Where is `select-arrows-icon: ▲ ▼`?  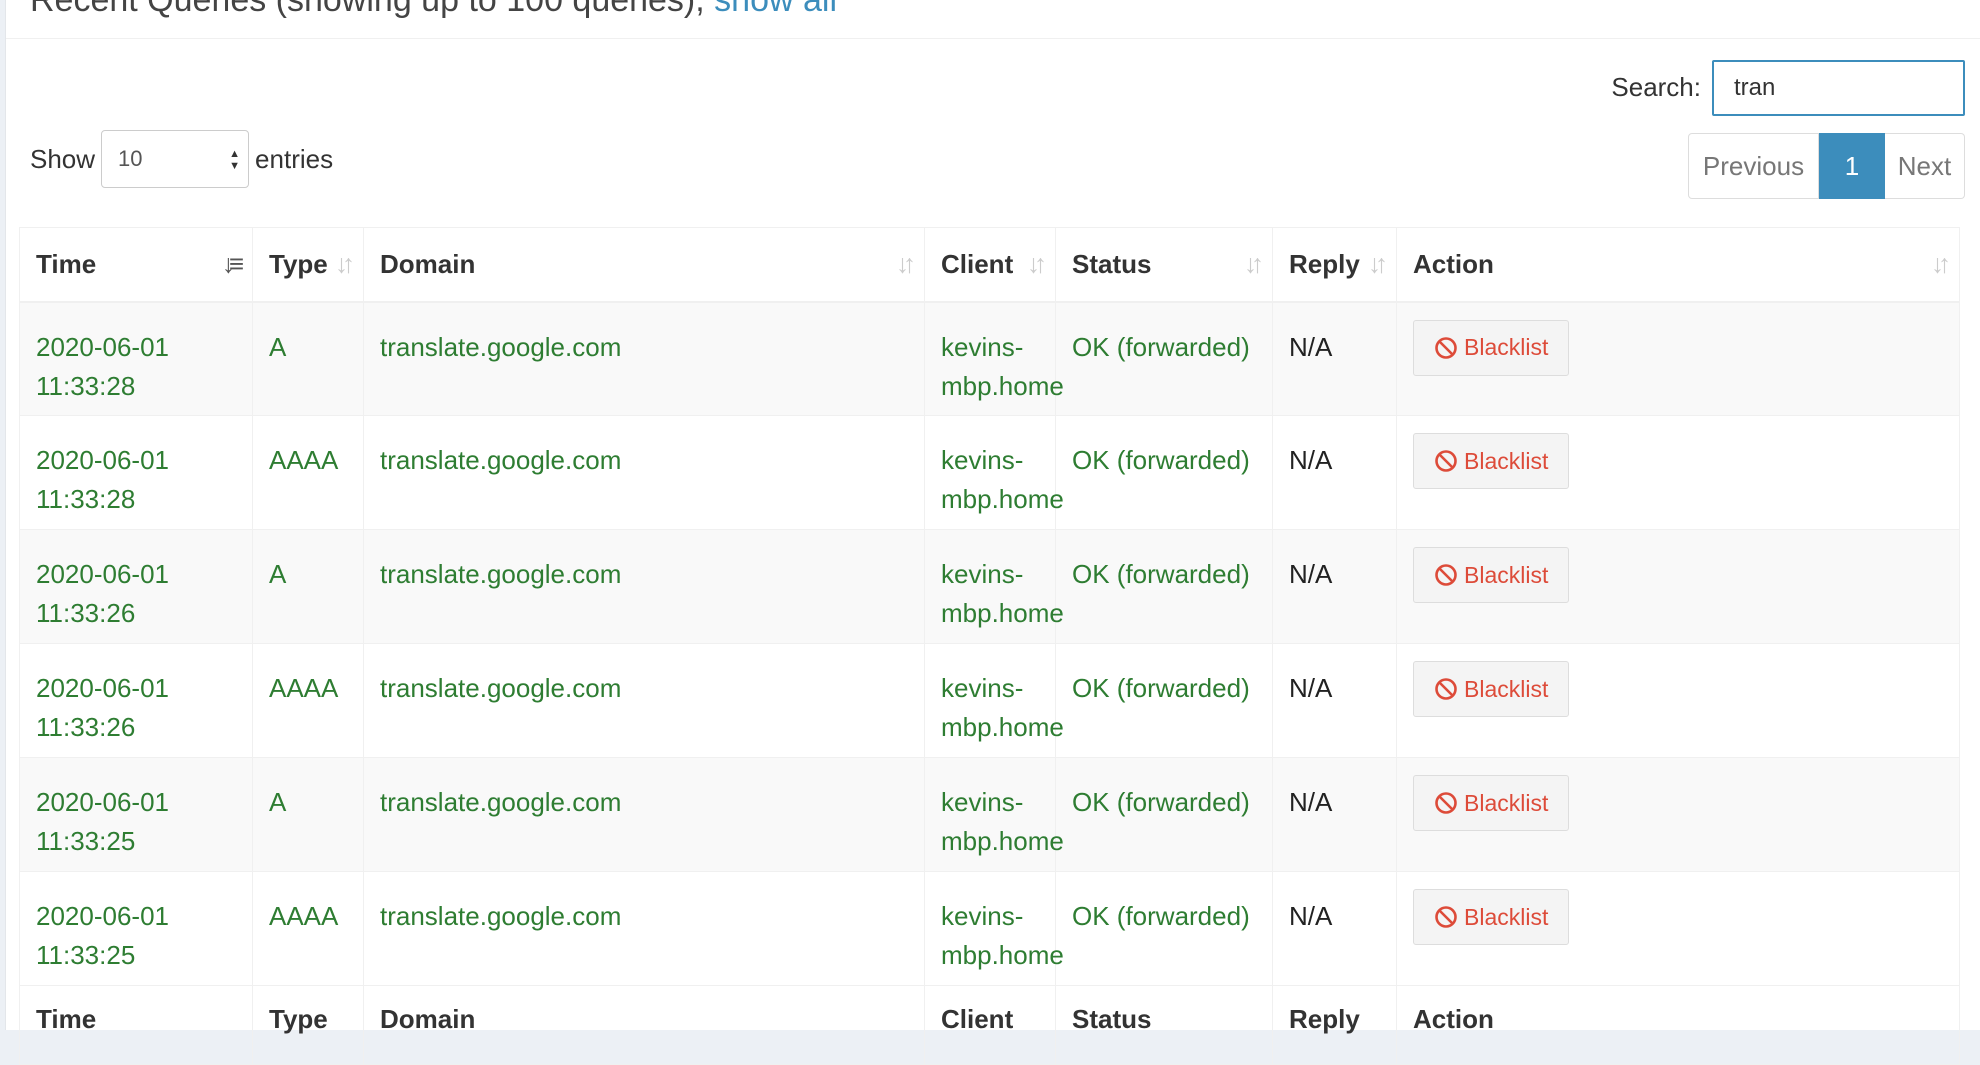
select-arrows-icon: ▲ ▼ is located at coordinates (235, 160).